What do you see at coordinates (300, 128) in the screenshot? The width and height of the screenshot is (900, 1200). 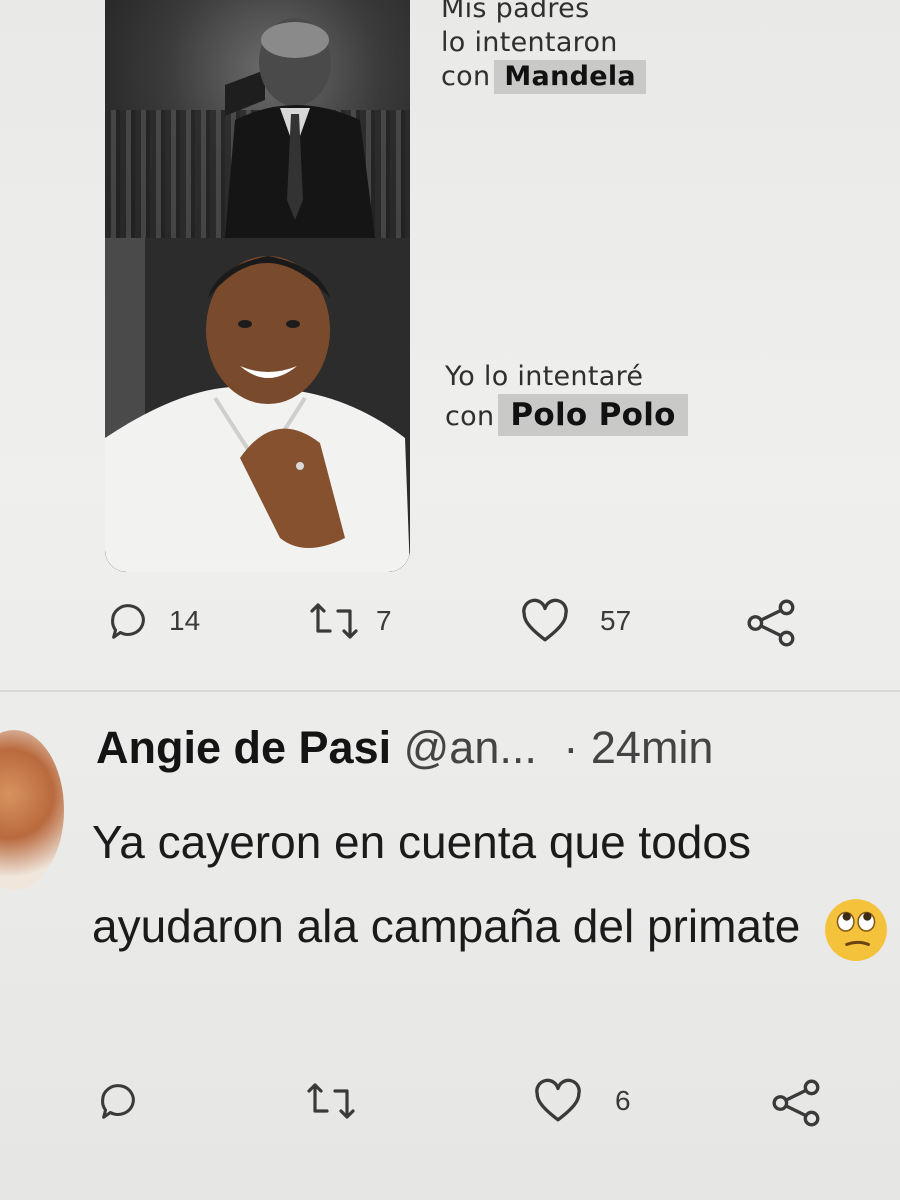 I see `man-waving-photo` at bounding box center [300, 128].